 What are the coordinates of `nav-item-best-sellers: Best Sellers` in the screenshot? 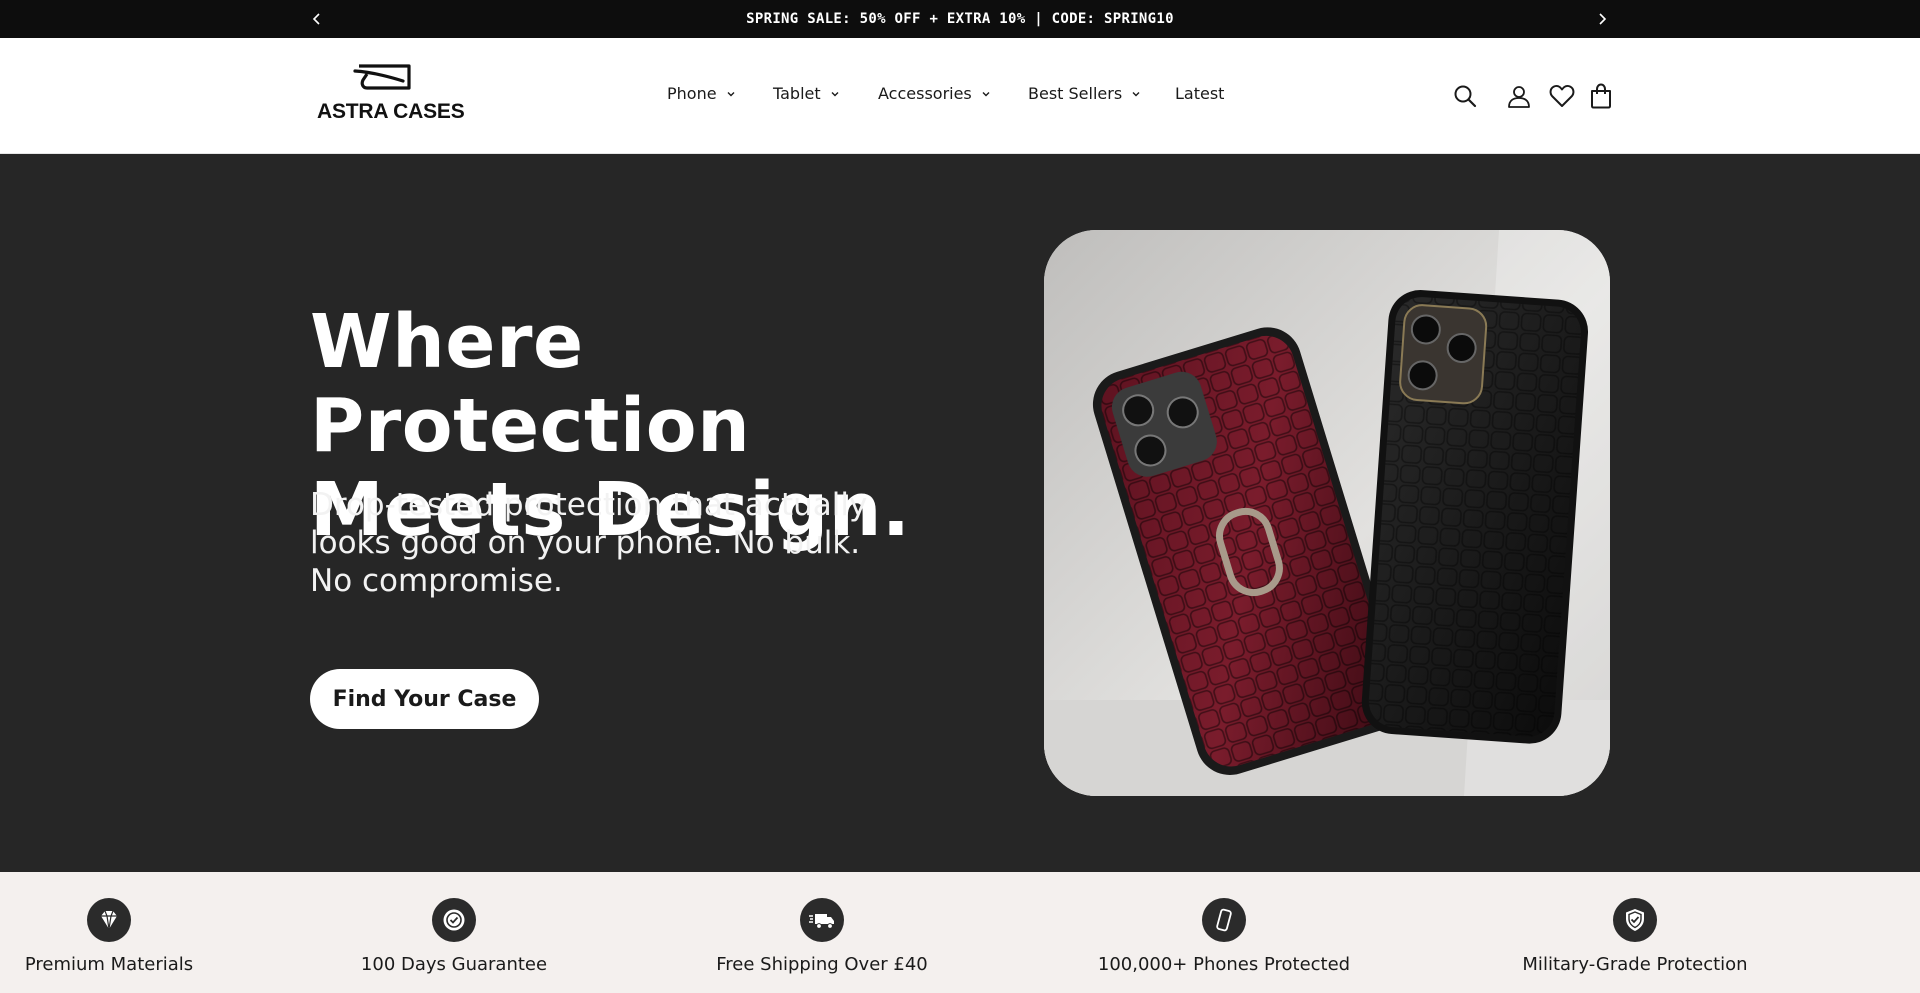 It's located at (1084, 93).